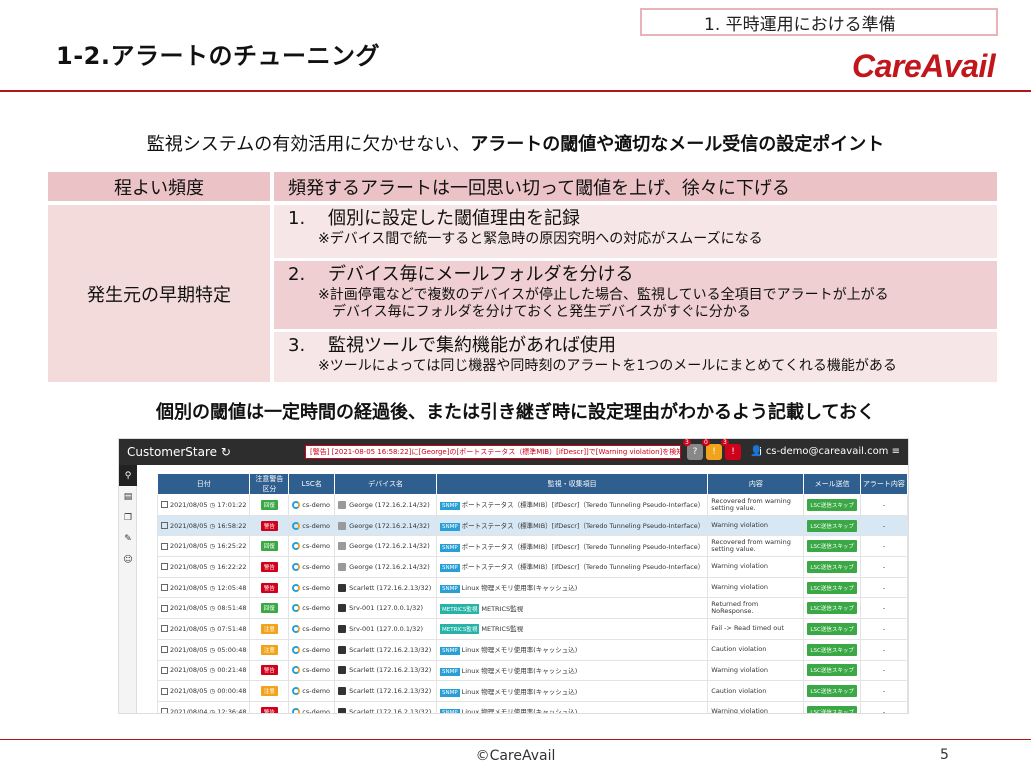 This screenshot has width=1031, height=774. I want to click on date-text: 2021/08/05, so click(190, 691).